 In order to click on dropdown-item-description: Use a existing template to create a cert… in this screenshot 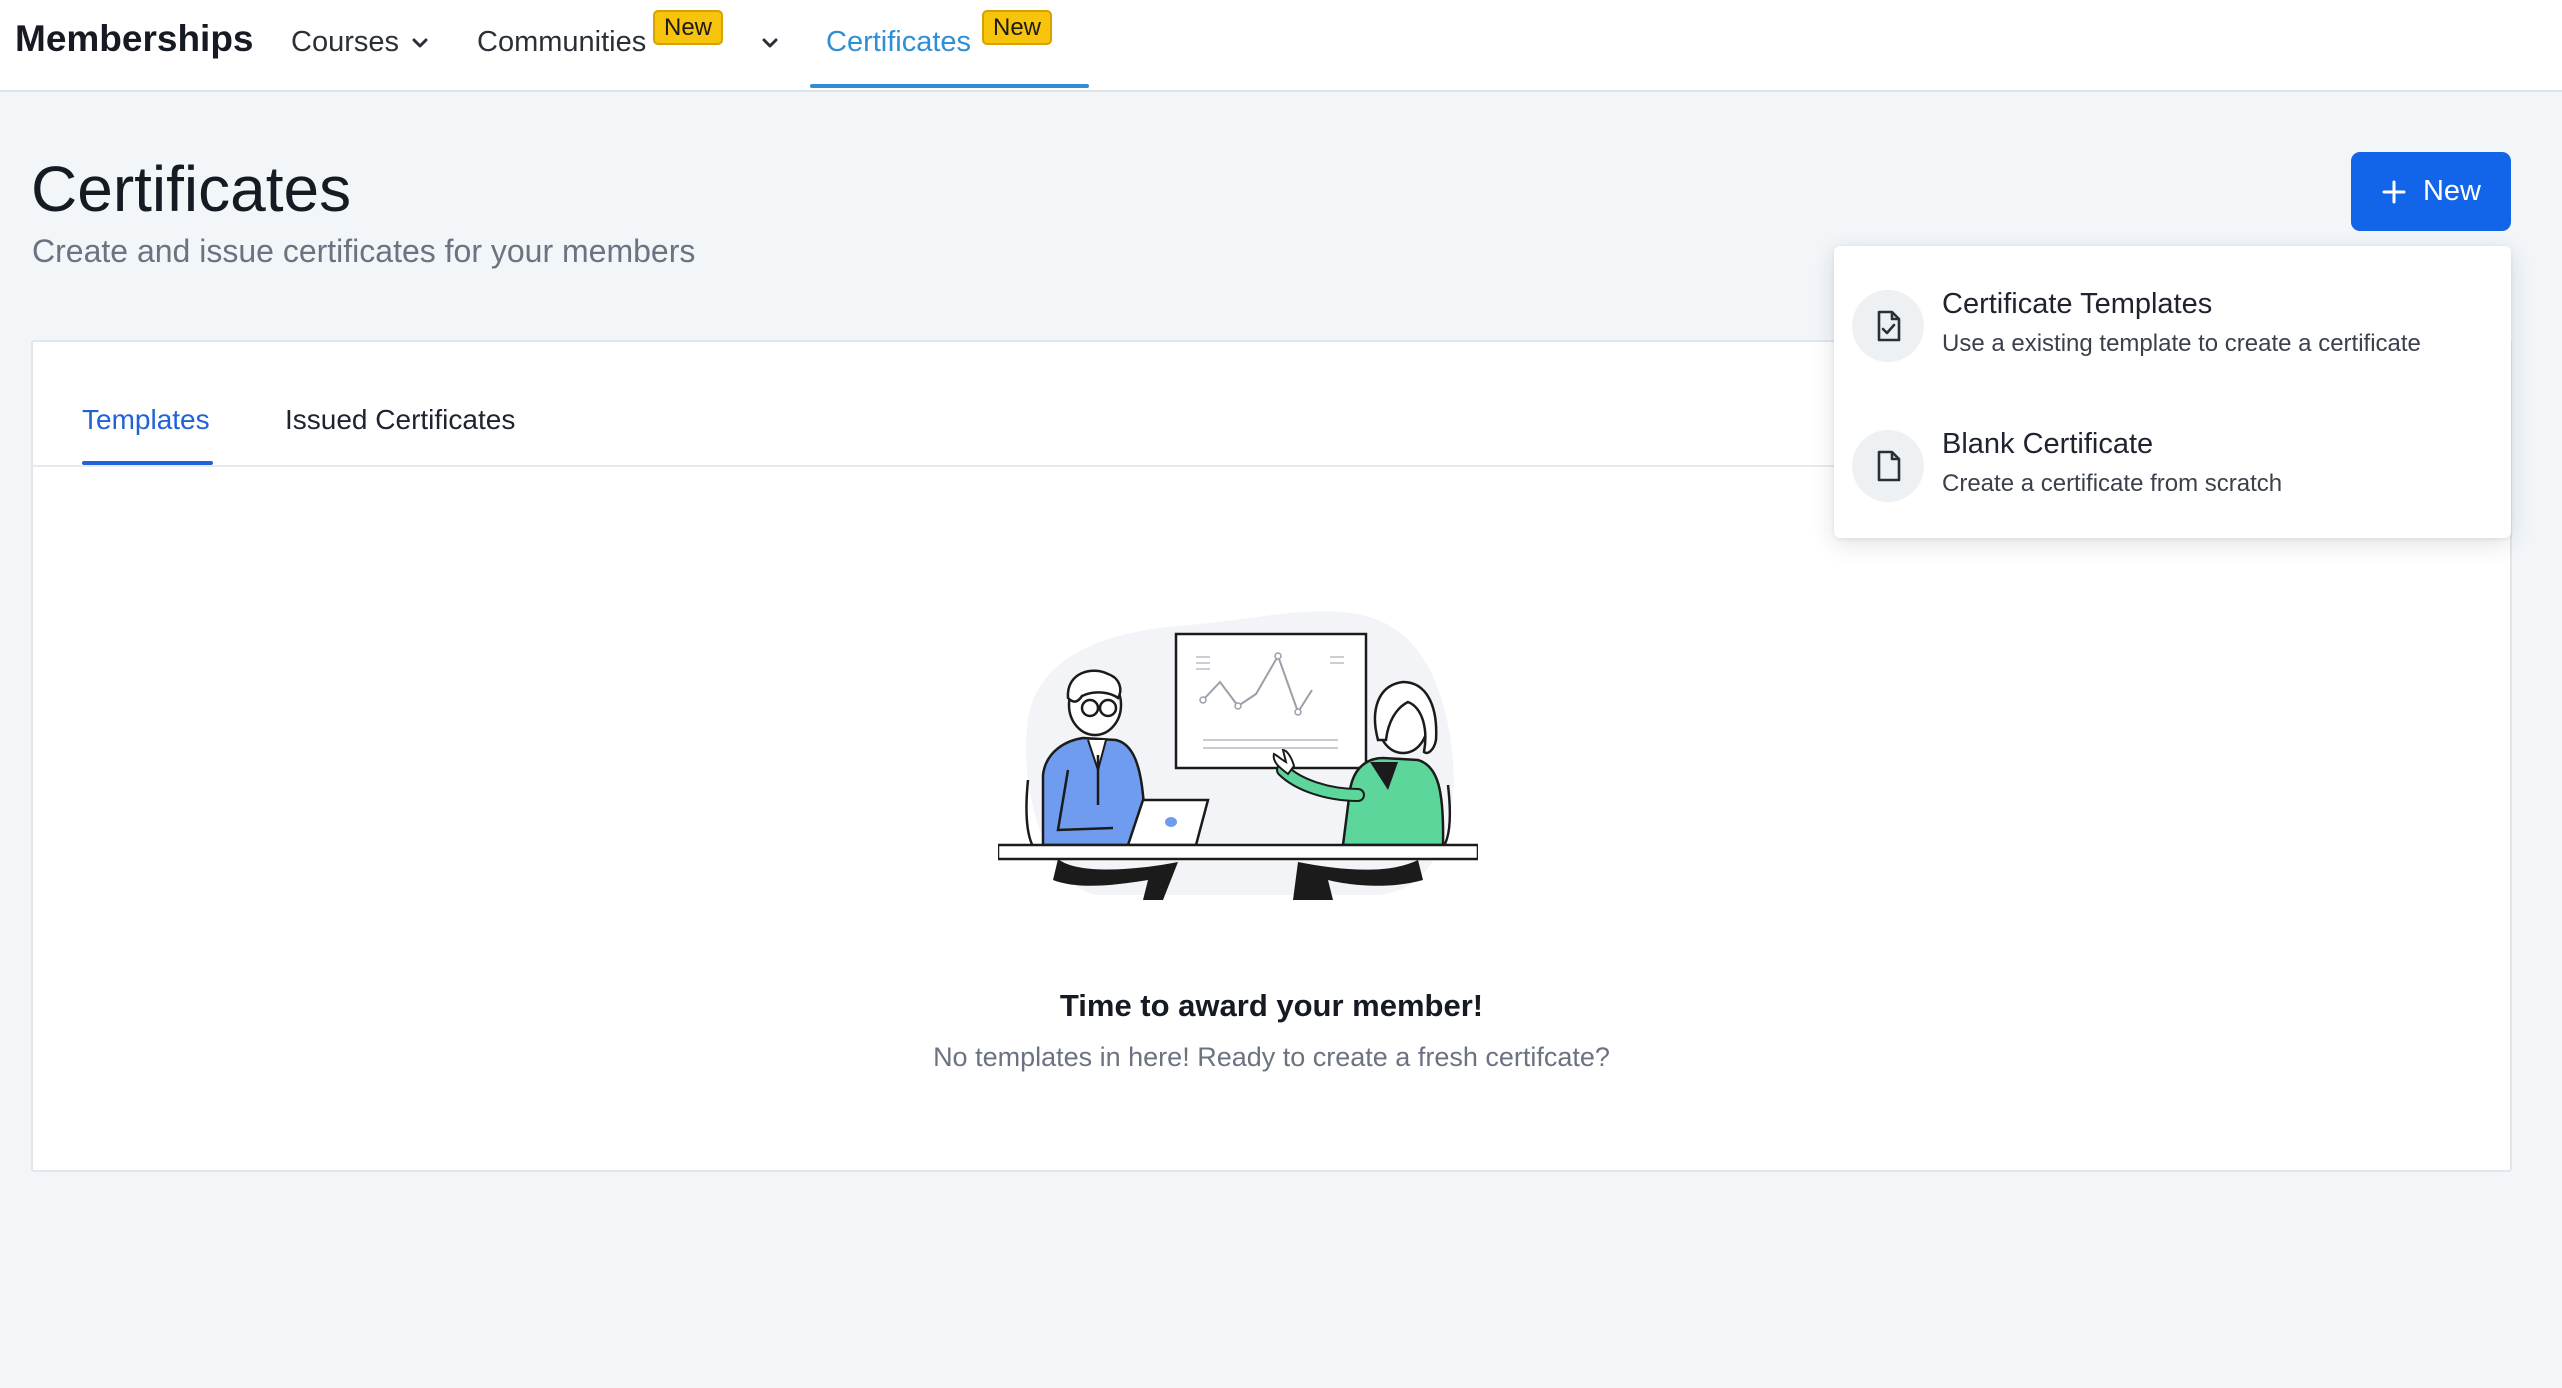, I will do `click(2181, 343)`.